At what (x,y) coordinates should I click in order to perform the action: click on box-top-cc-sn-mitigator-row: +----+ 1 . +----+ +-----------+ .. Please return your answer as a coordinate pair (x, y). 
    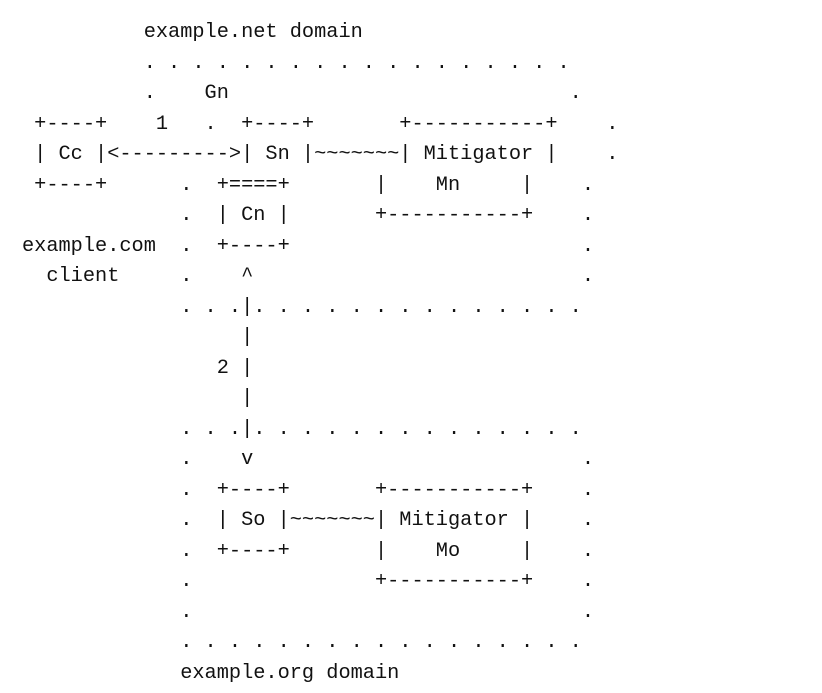
    Looking at the image, I should click on (320, 124).